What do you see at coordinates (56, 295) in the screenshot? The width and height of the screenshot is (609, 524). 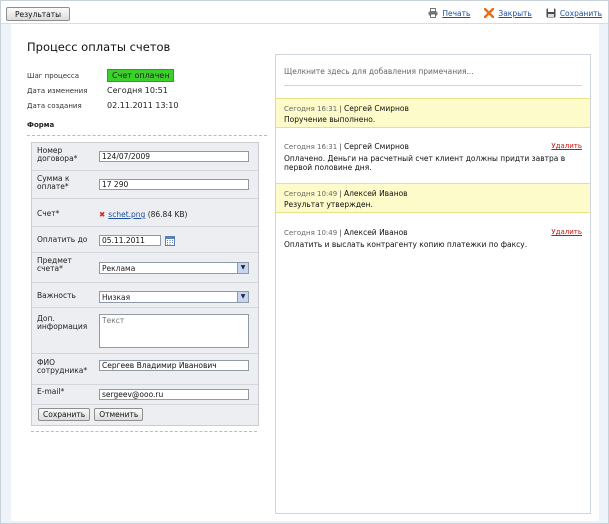 I see `priority-label: Важность` at bounding box center [56, 295].